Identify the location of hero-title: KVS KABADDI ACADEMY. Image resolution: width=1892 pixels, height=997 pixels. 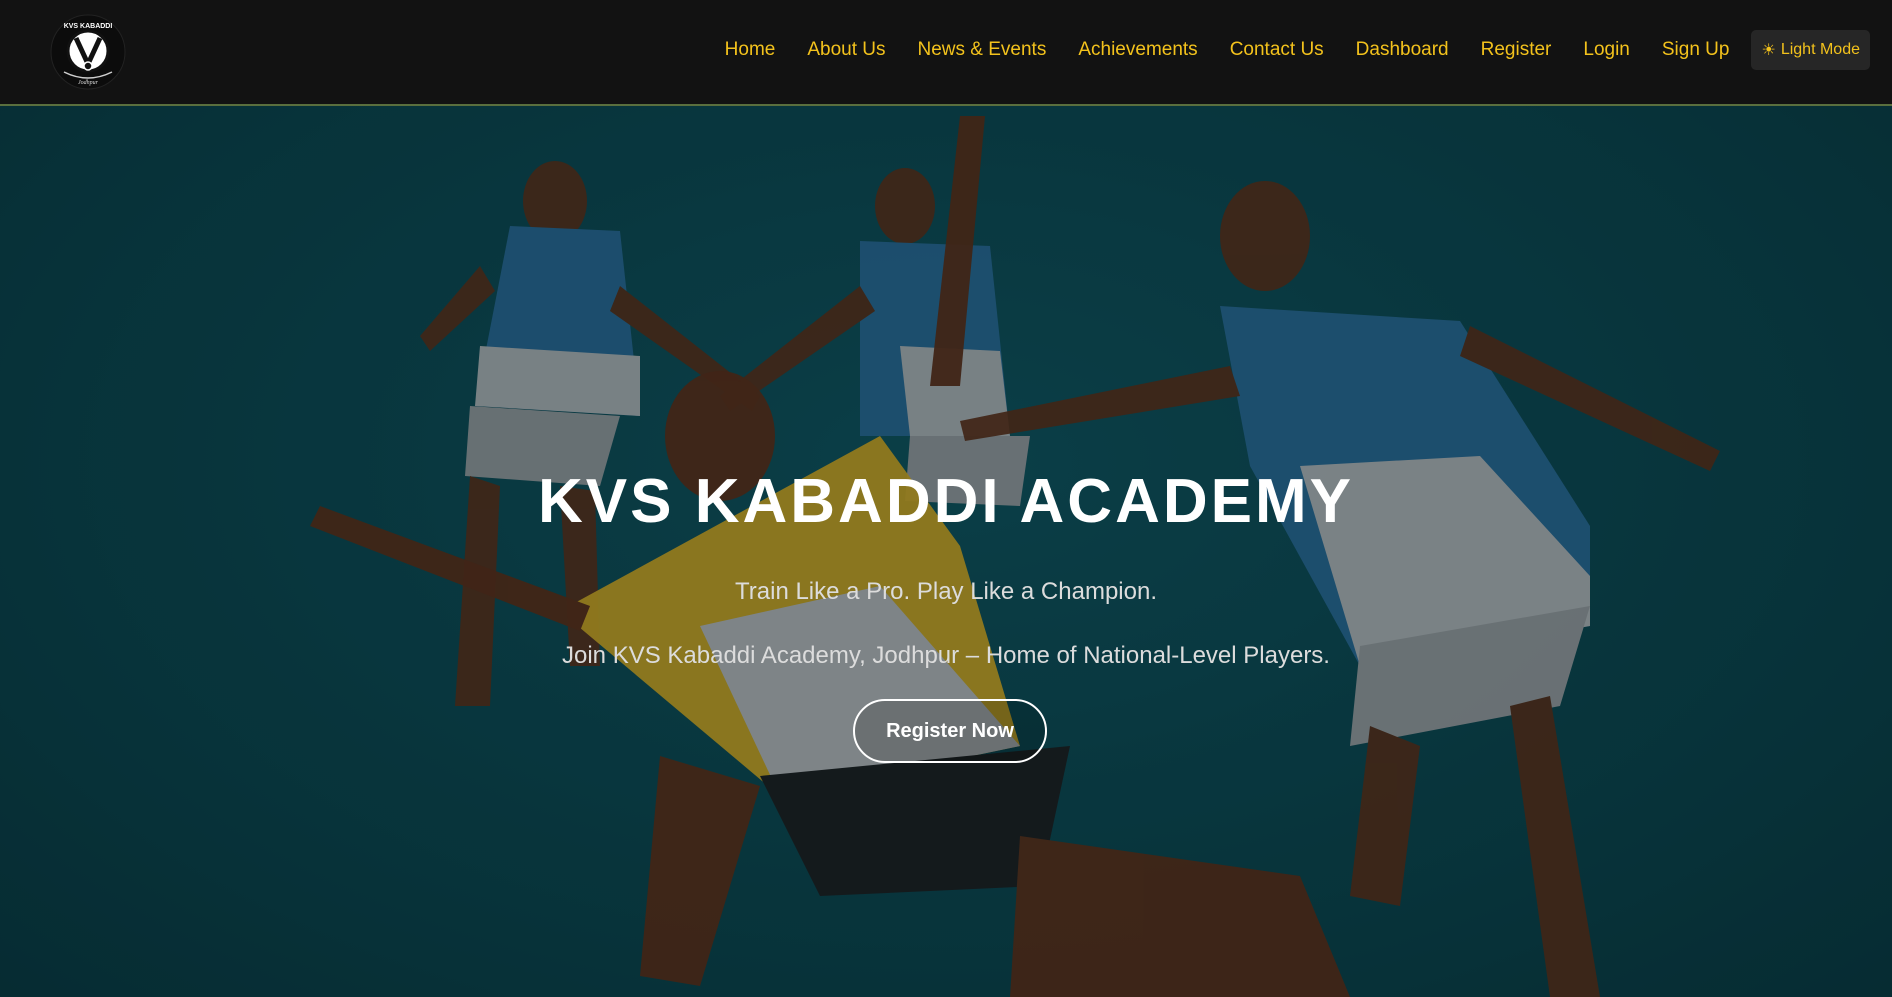
(946, 501).